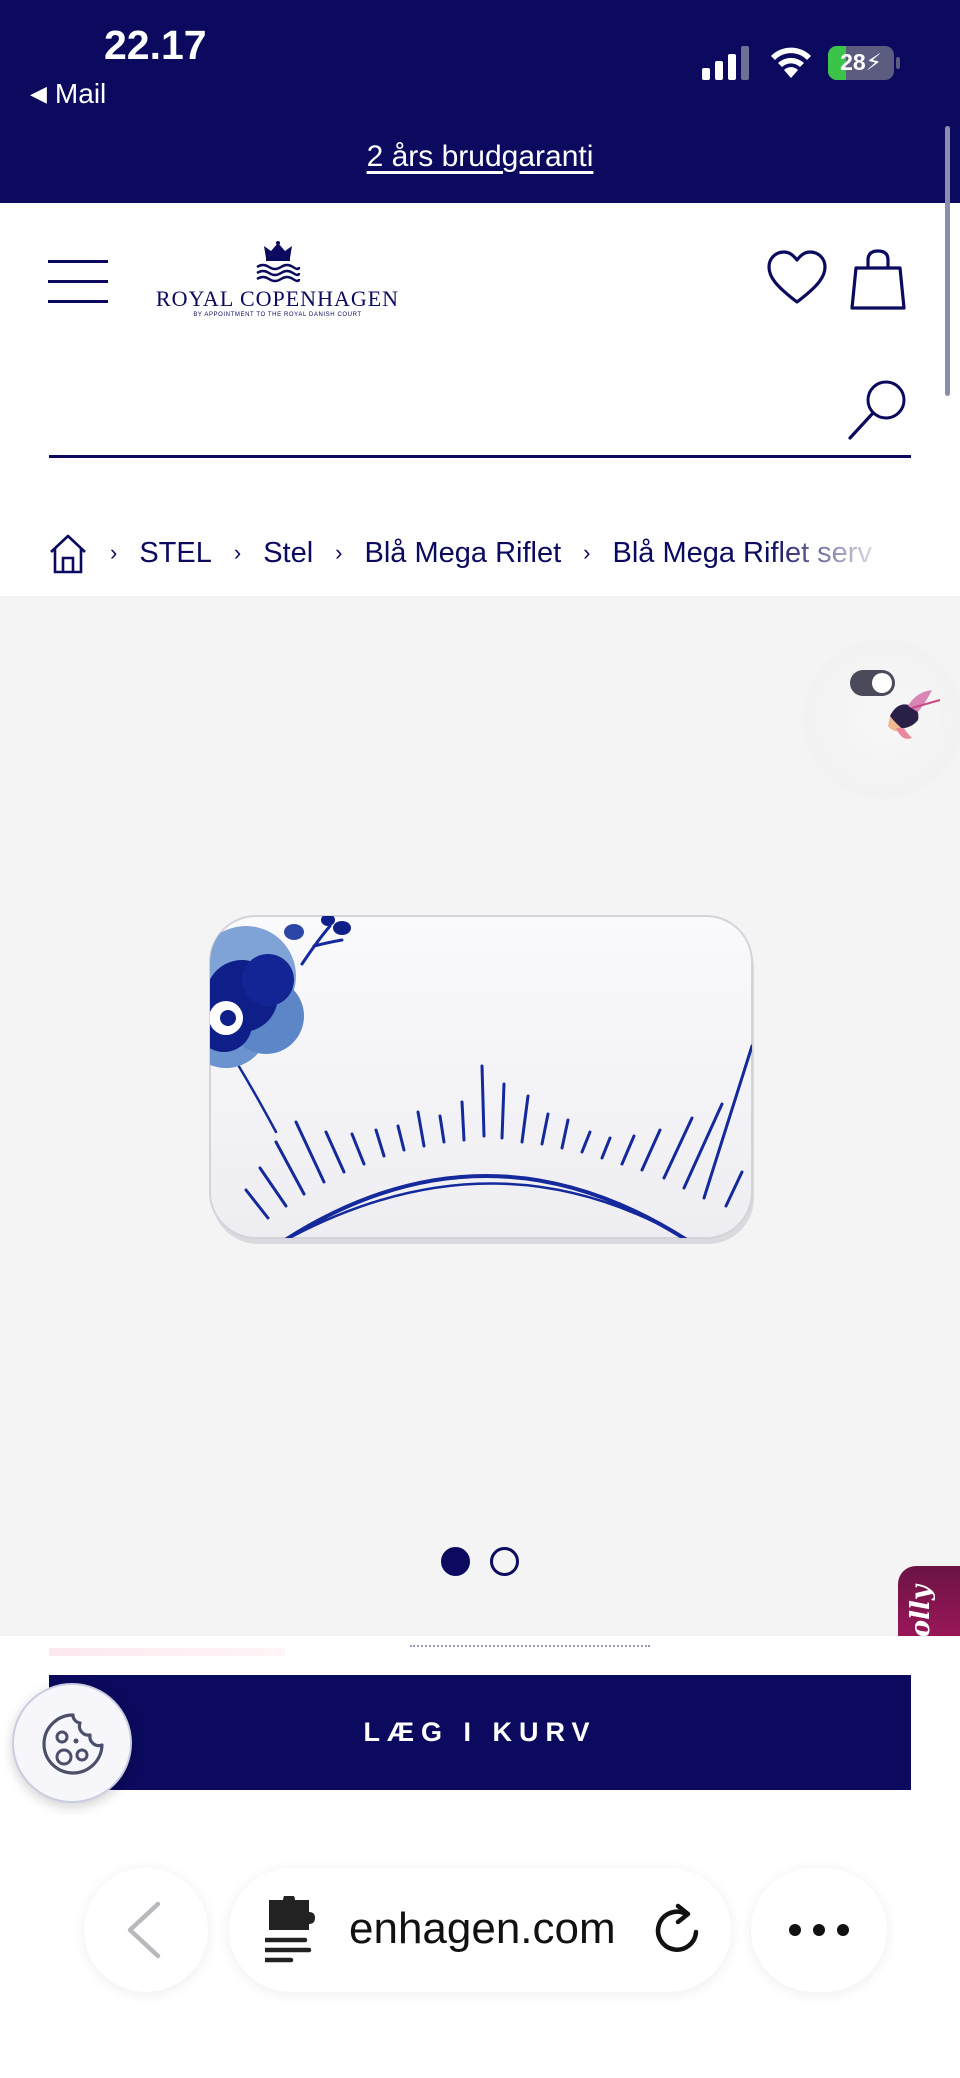 This screenshot has height=2078, width=960. What do you see at coordinates (797, 279) in the screenshot?
I see `wishlist-heart-icon` at bounding box center [797, 279].